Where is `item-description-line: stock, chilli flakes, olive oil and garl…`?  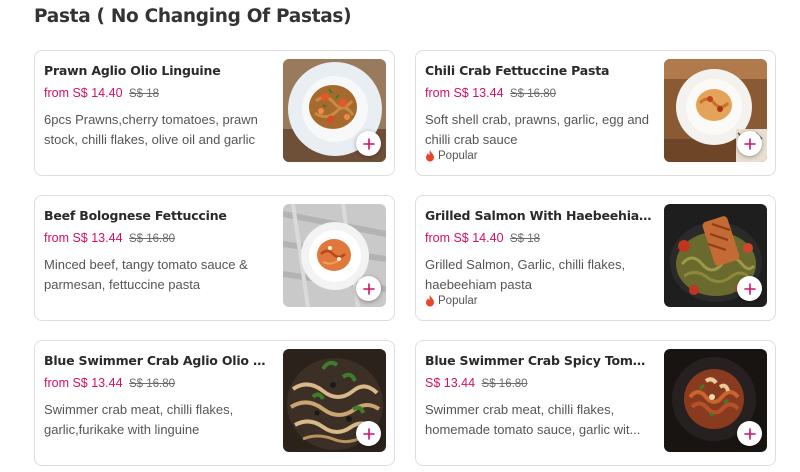 item-description-line: stock, chilli flakes, olive oil and garl… is located at coordinates (149, 139).